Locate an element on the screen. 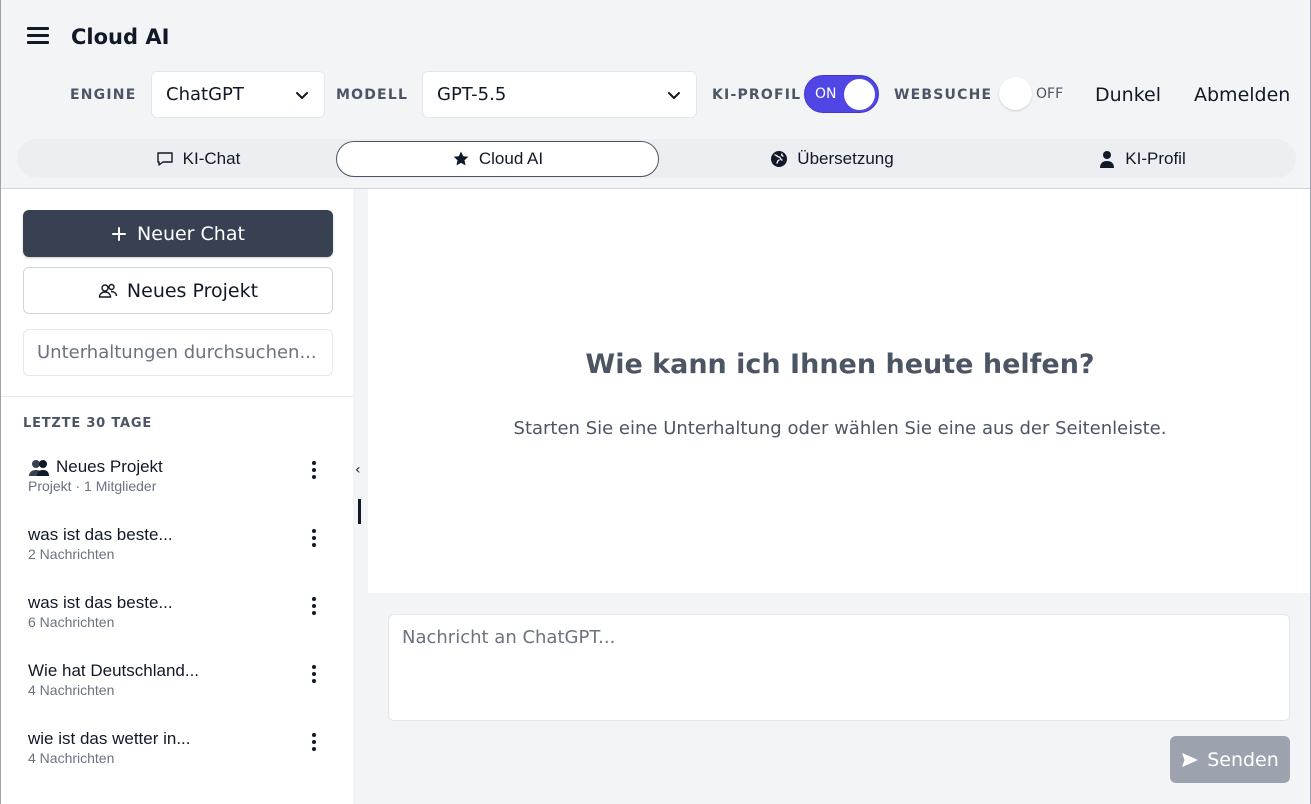 The image size is (1311, 804). app-title: Cloud AI is located at coordinates (120, 37).